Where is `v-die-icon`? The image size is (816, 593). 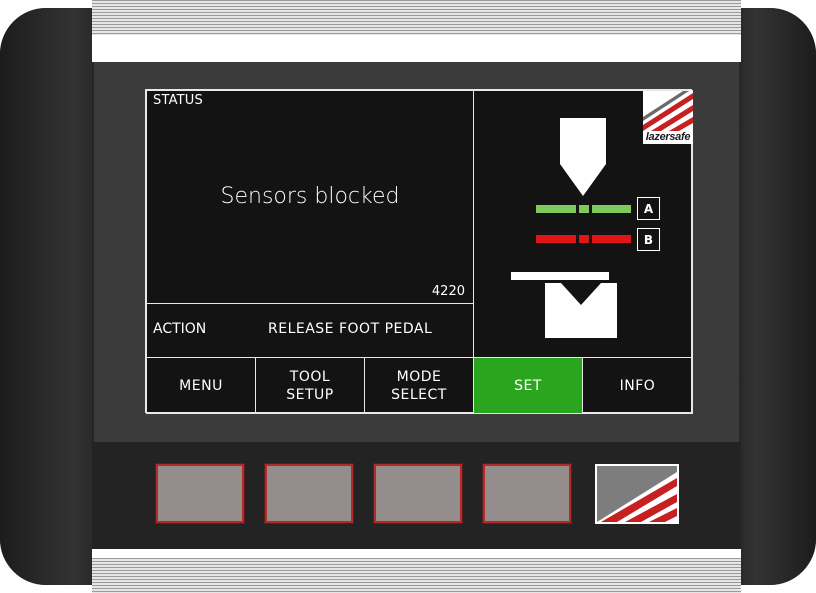 v-die-icon is located at coordinates (581, 310).